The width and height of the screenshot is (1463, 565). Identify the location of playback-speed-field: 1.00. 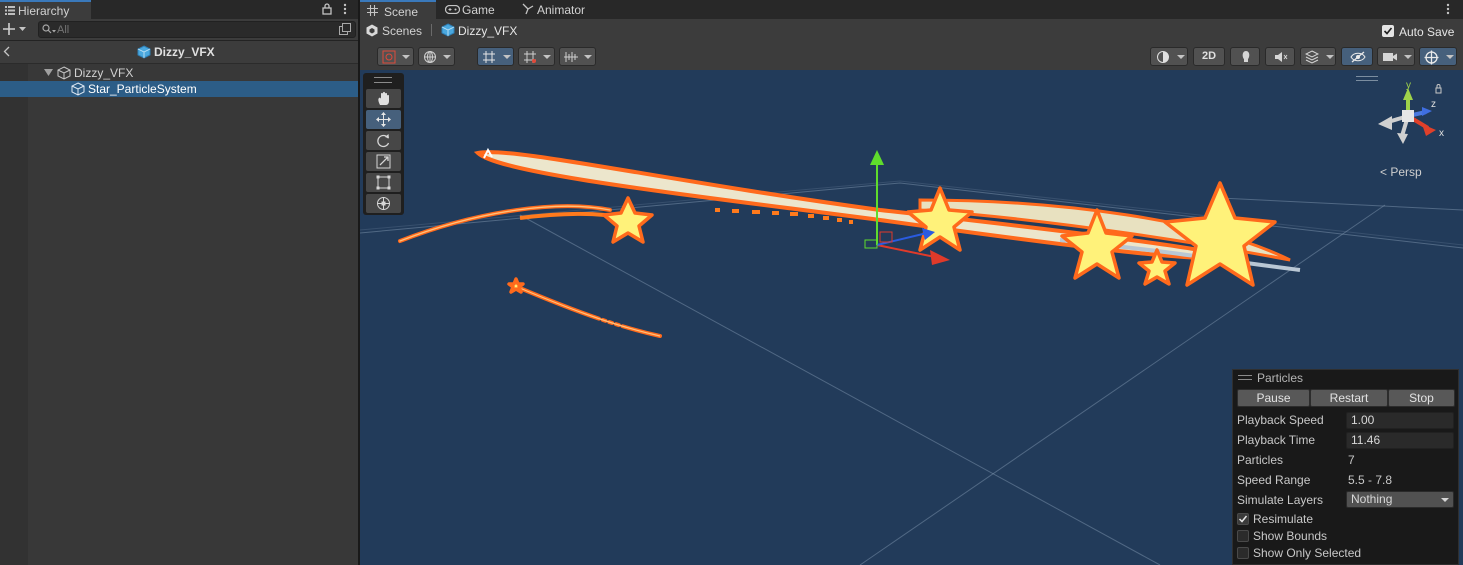
(1400, 420).